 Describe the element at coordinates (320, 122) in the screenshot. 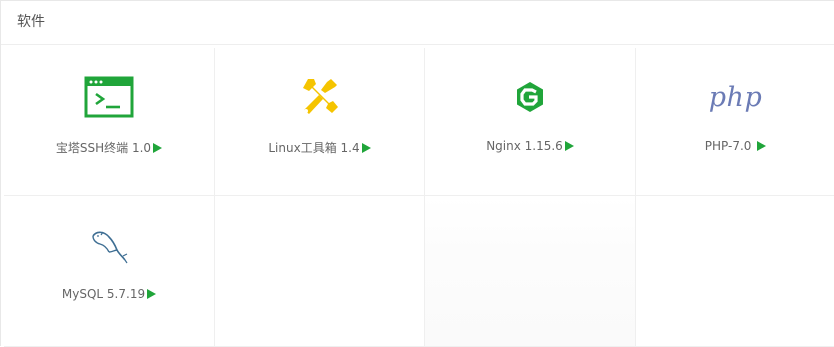

I see `software-item-linux-toolbox: Linux工具箱 1.4` at that location.